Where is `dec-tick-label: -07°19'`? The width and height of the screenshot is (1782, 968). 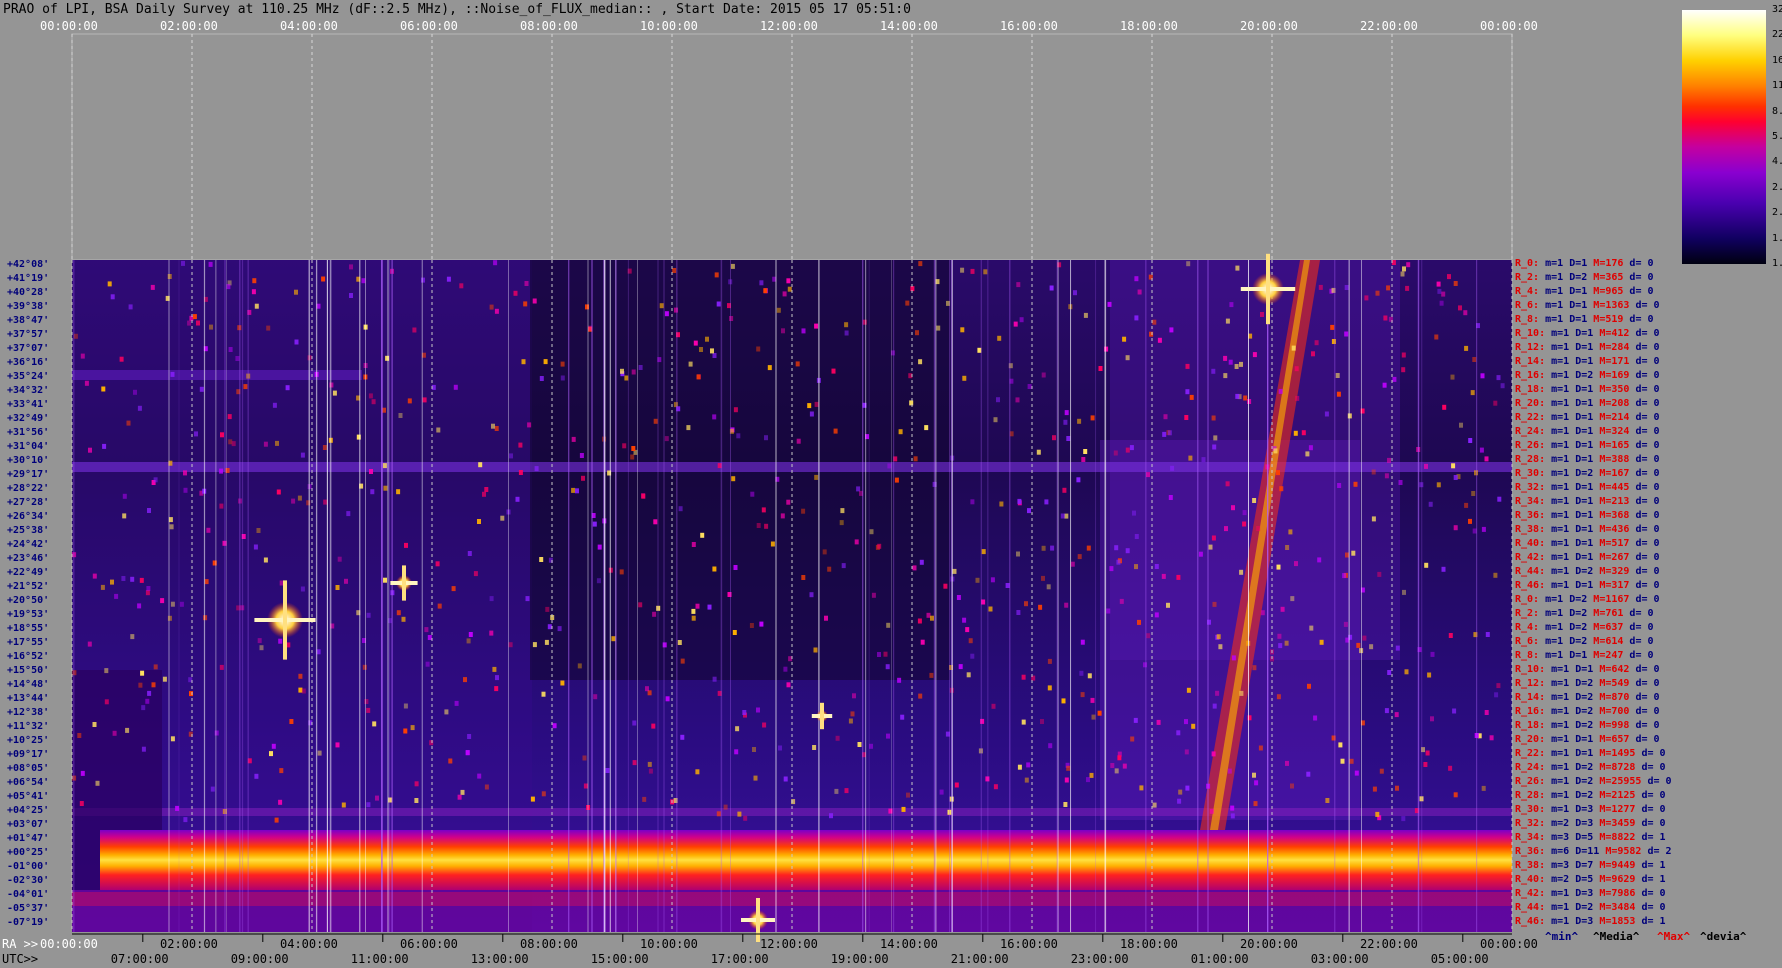
dec-tick-label: -07°19' is located at coordinates (28, 922).